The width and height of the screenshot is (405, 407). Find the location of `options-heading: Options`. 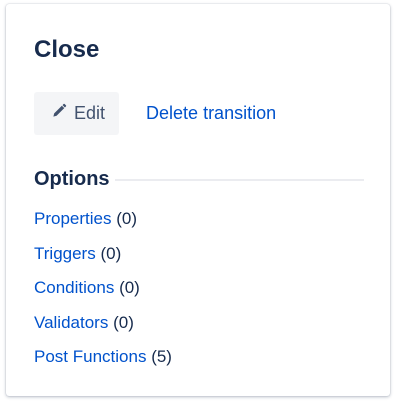

options-heading: Options is located at coordinates (72, 179).